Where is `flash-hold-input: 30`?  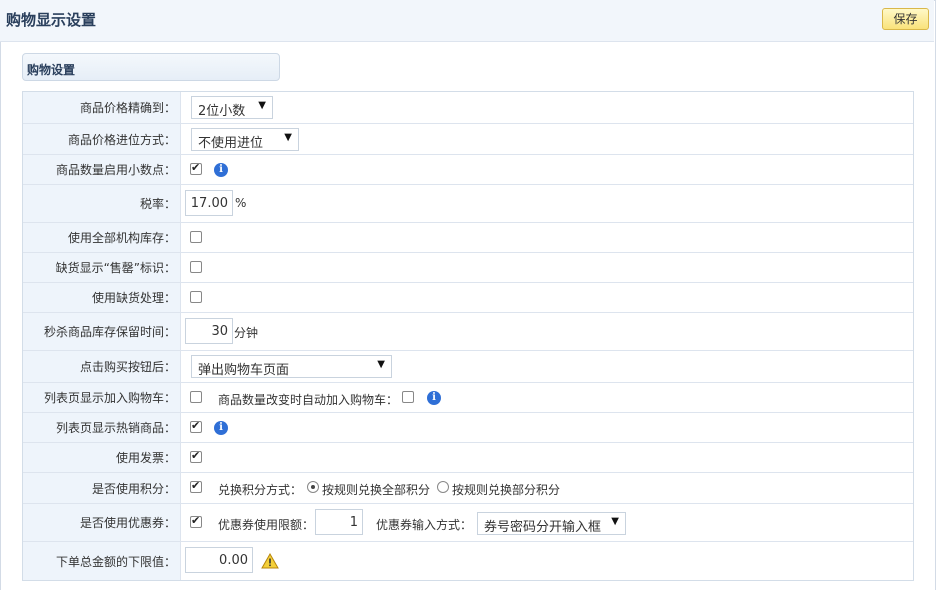 flash-hold-input: 30 is located at coordinates (209, 331).